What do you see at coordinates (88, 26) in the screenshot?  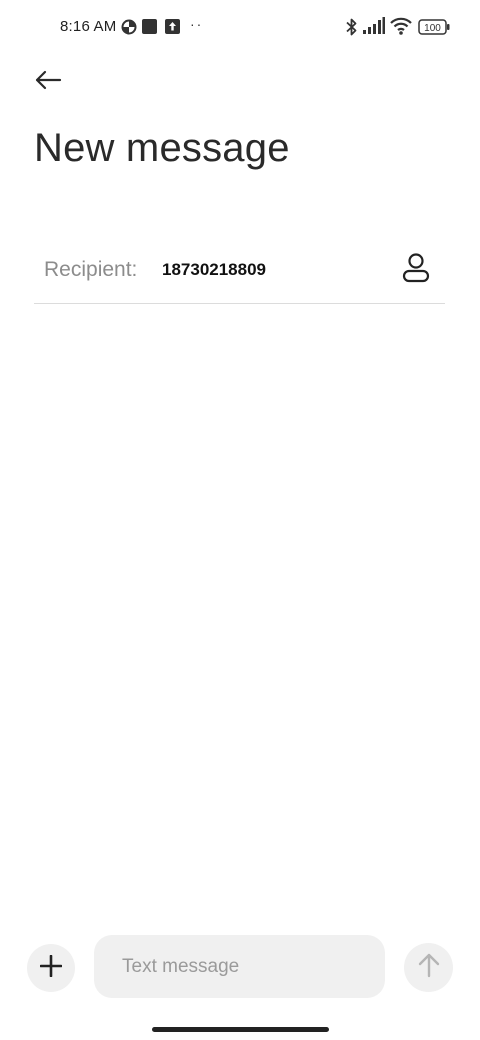 I see `status-time: 8:16 AM` at bounding box center [88, 26].